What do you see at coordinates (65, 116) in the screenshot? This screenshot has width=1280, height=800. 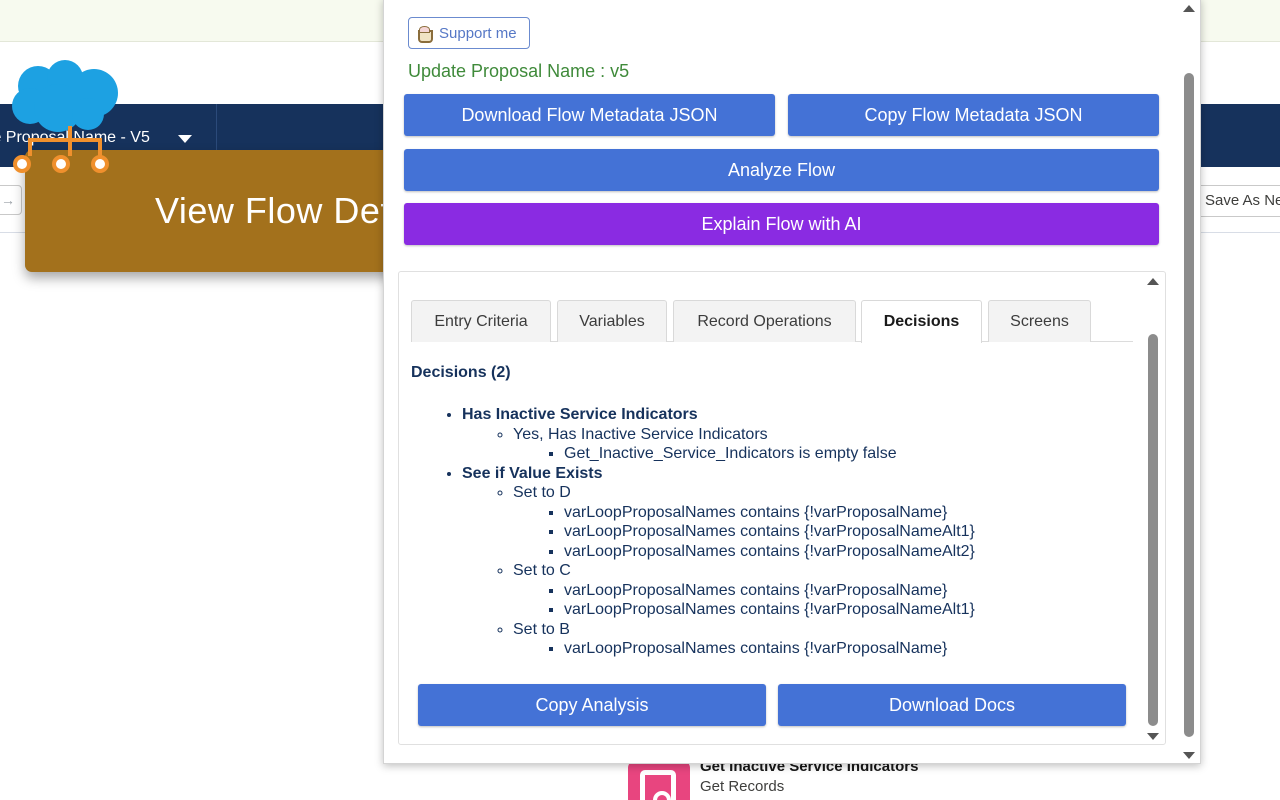 I see `cloud-flow-logo-icon` at bounding box center [65, 116].